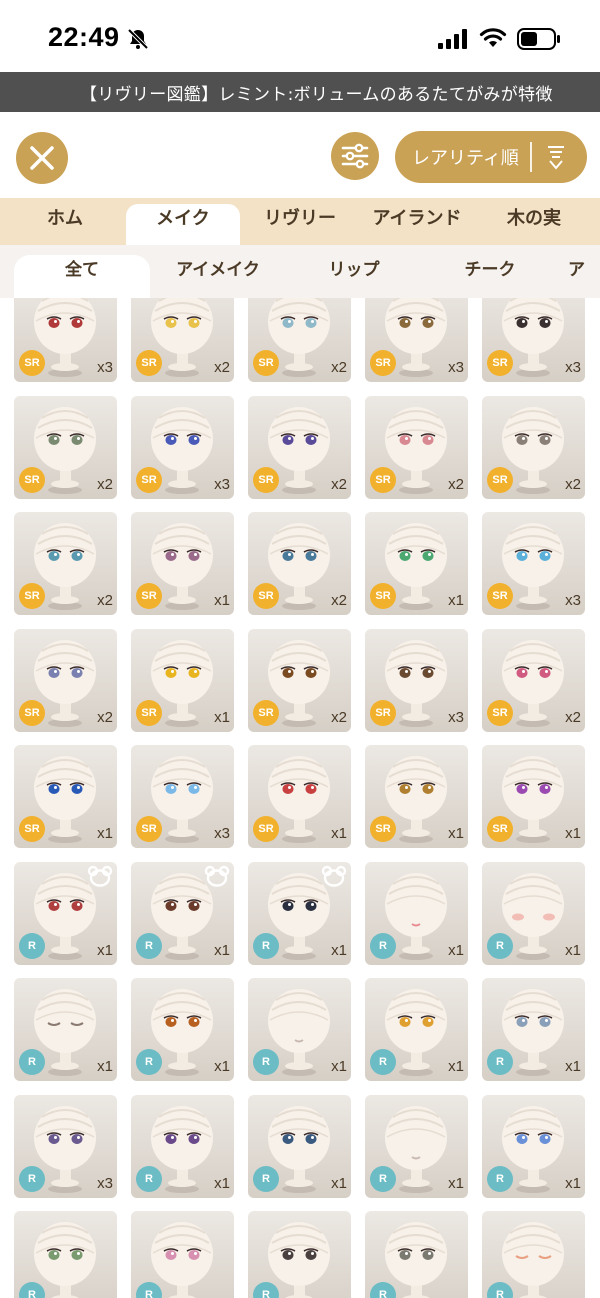  I want to click on subtab-cheek: チーク, so click(490, 276).